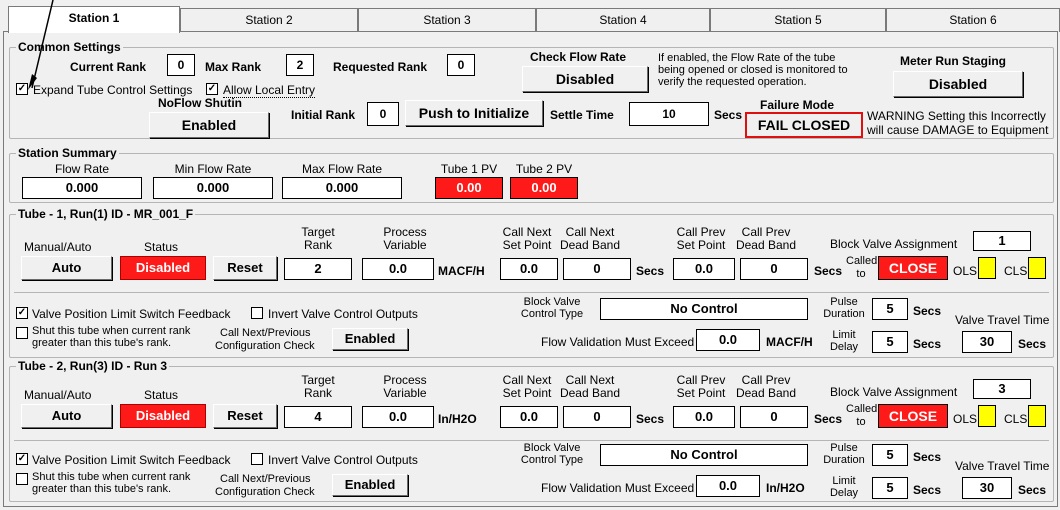 The image size is (1060, 510). Describe the element at coordinates (785, 488) in the screenshot. I see `flow-validation-unit: In/H2O` at that location.